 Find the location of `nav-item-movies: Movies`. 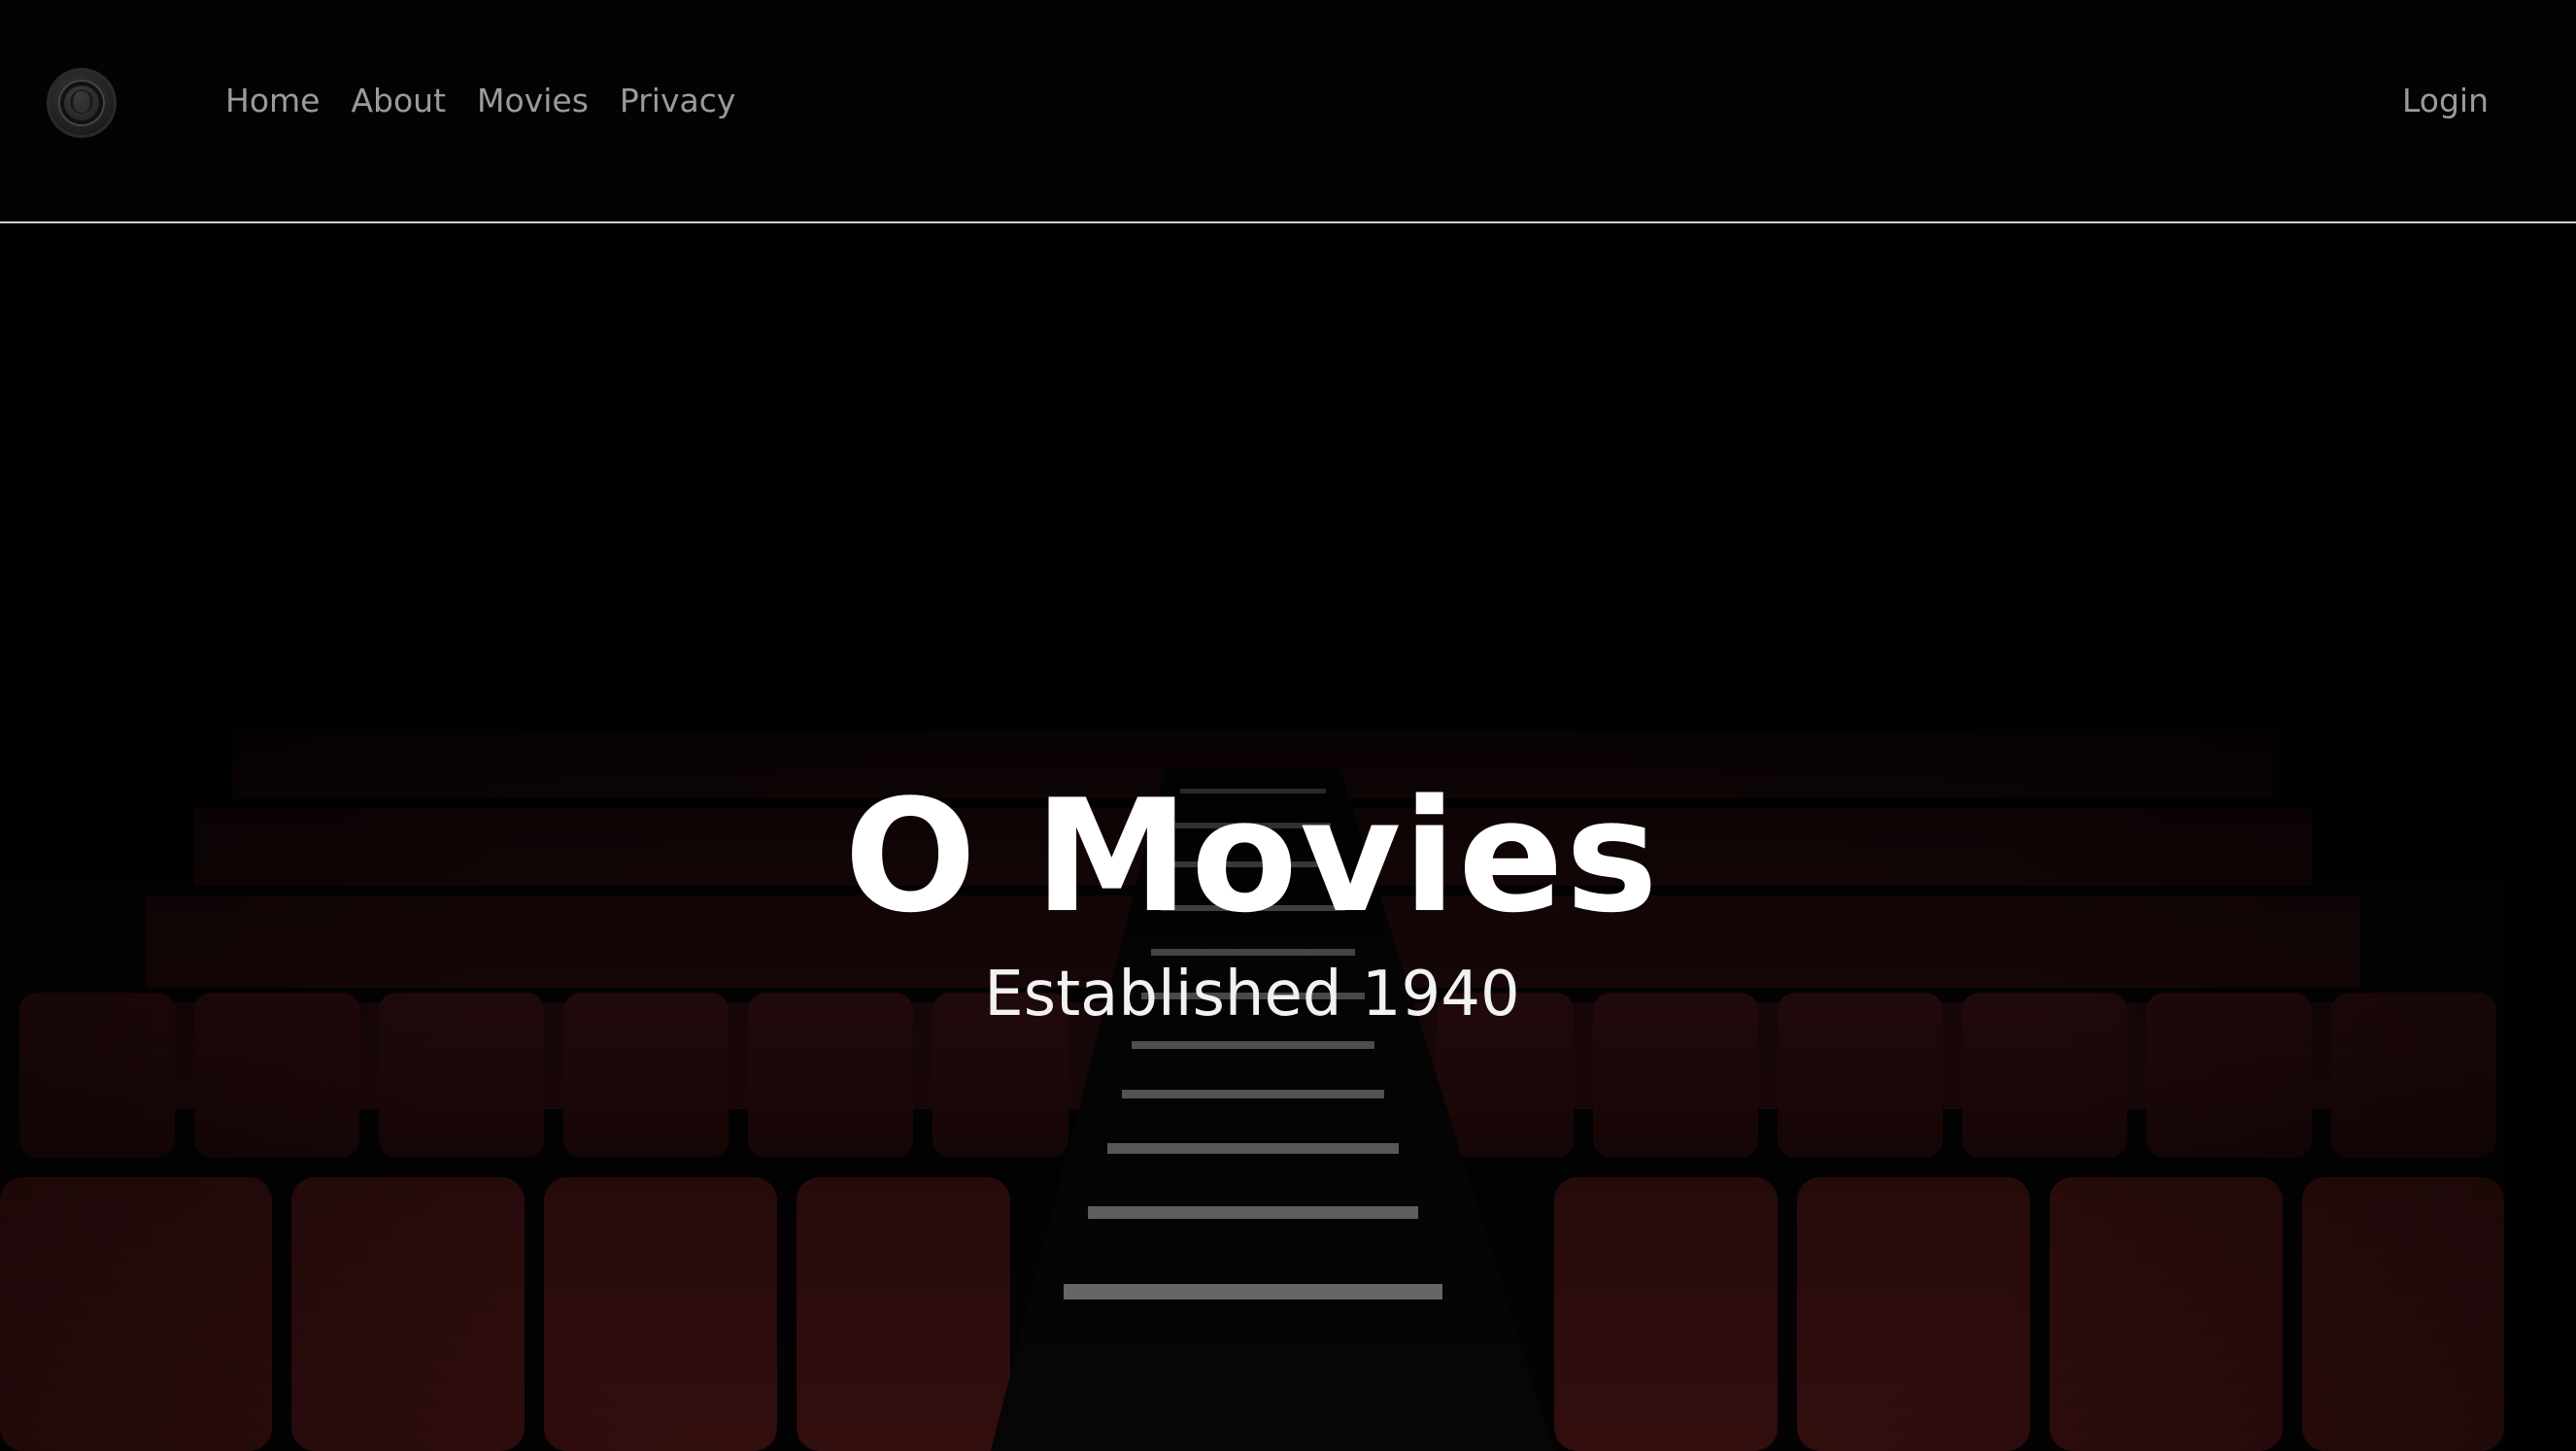

nav-item-movies: Movies is located at coordinates (533, 101).